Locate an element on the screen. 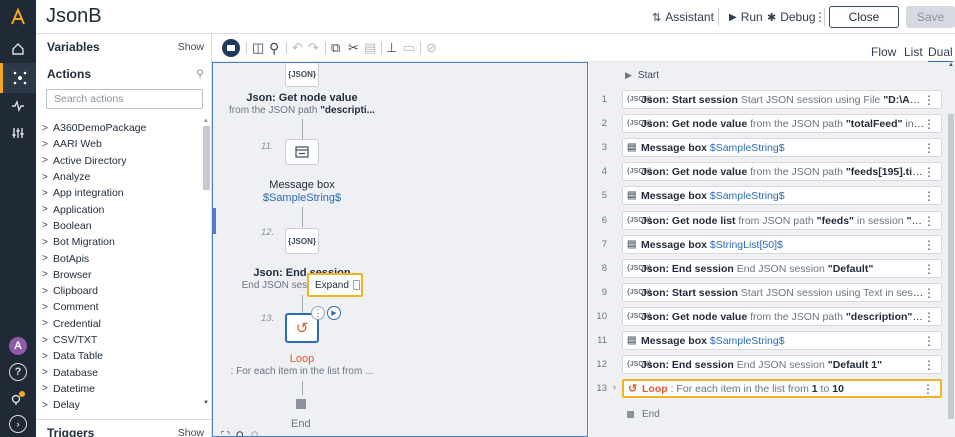  variables-header: Variables Show is located at coordinates (124, 47).